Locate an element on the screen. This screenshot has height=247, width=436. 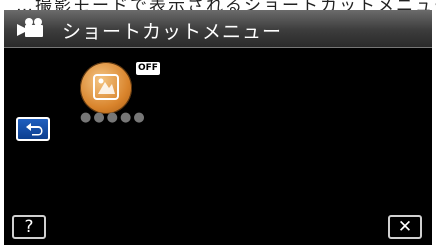
video-camera-icon is located at coordinates (30, 27).